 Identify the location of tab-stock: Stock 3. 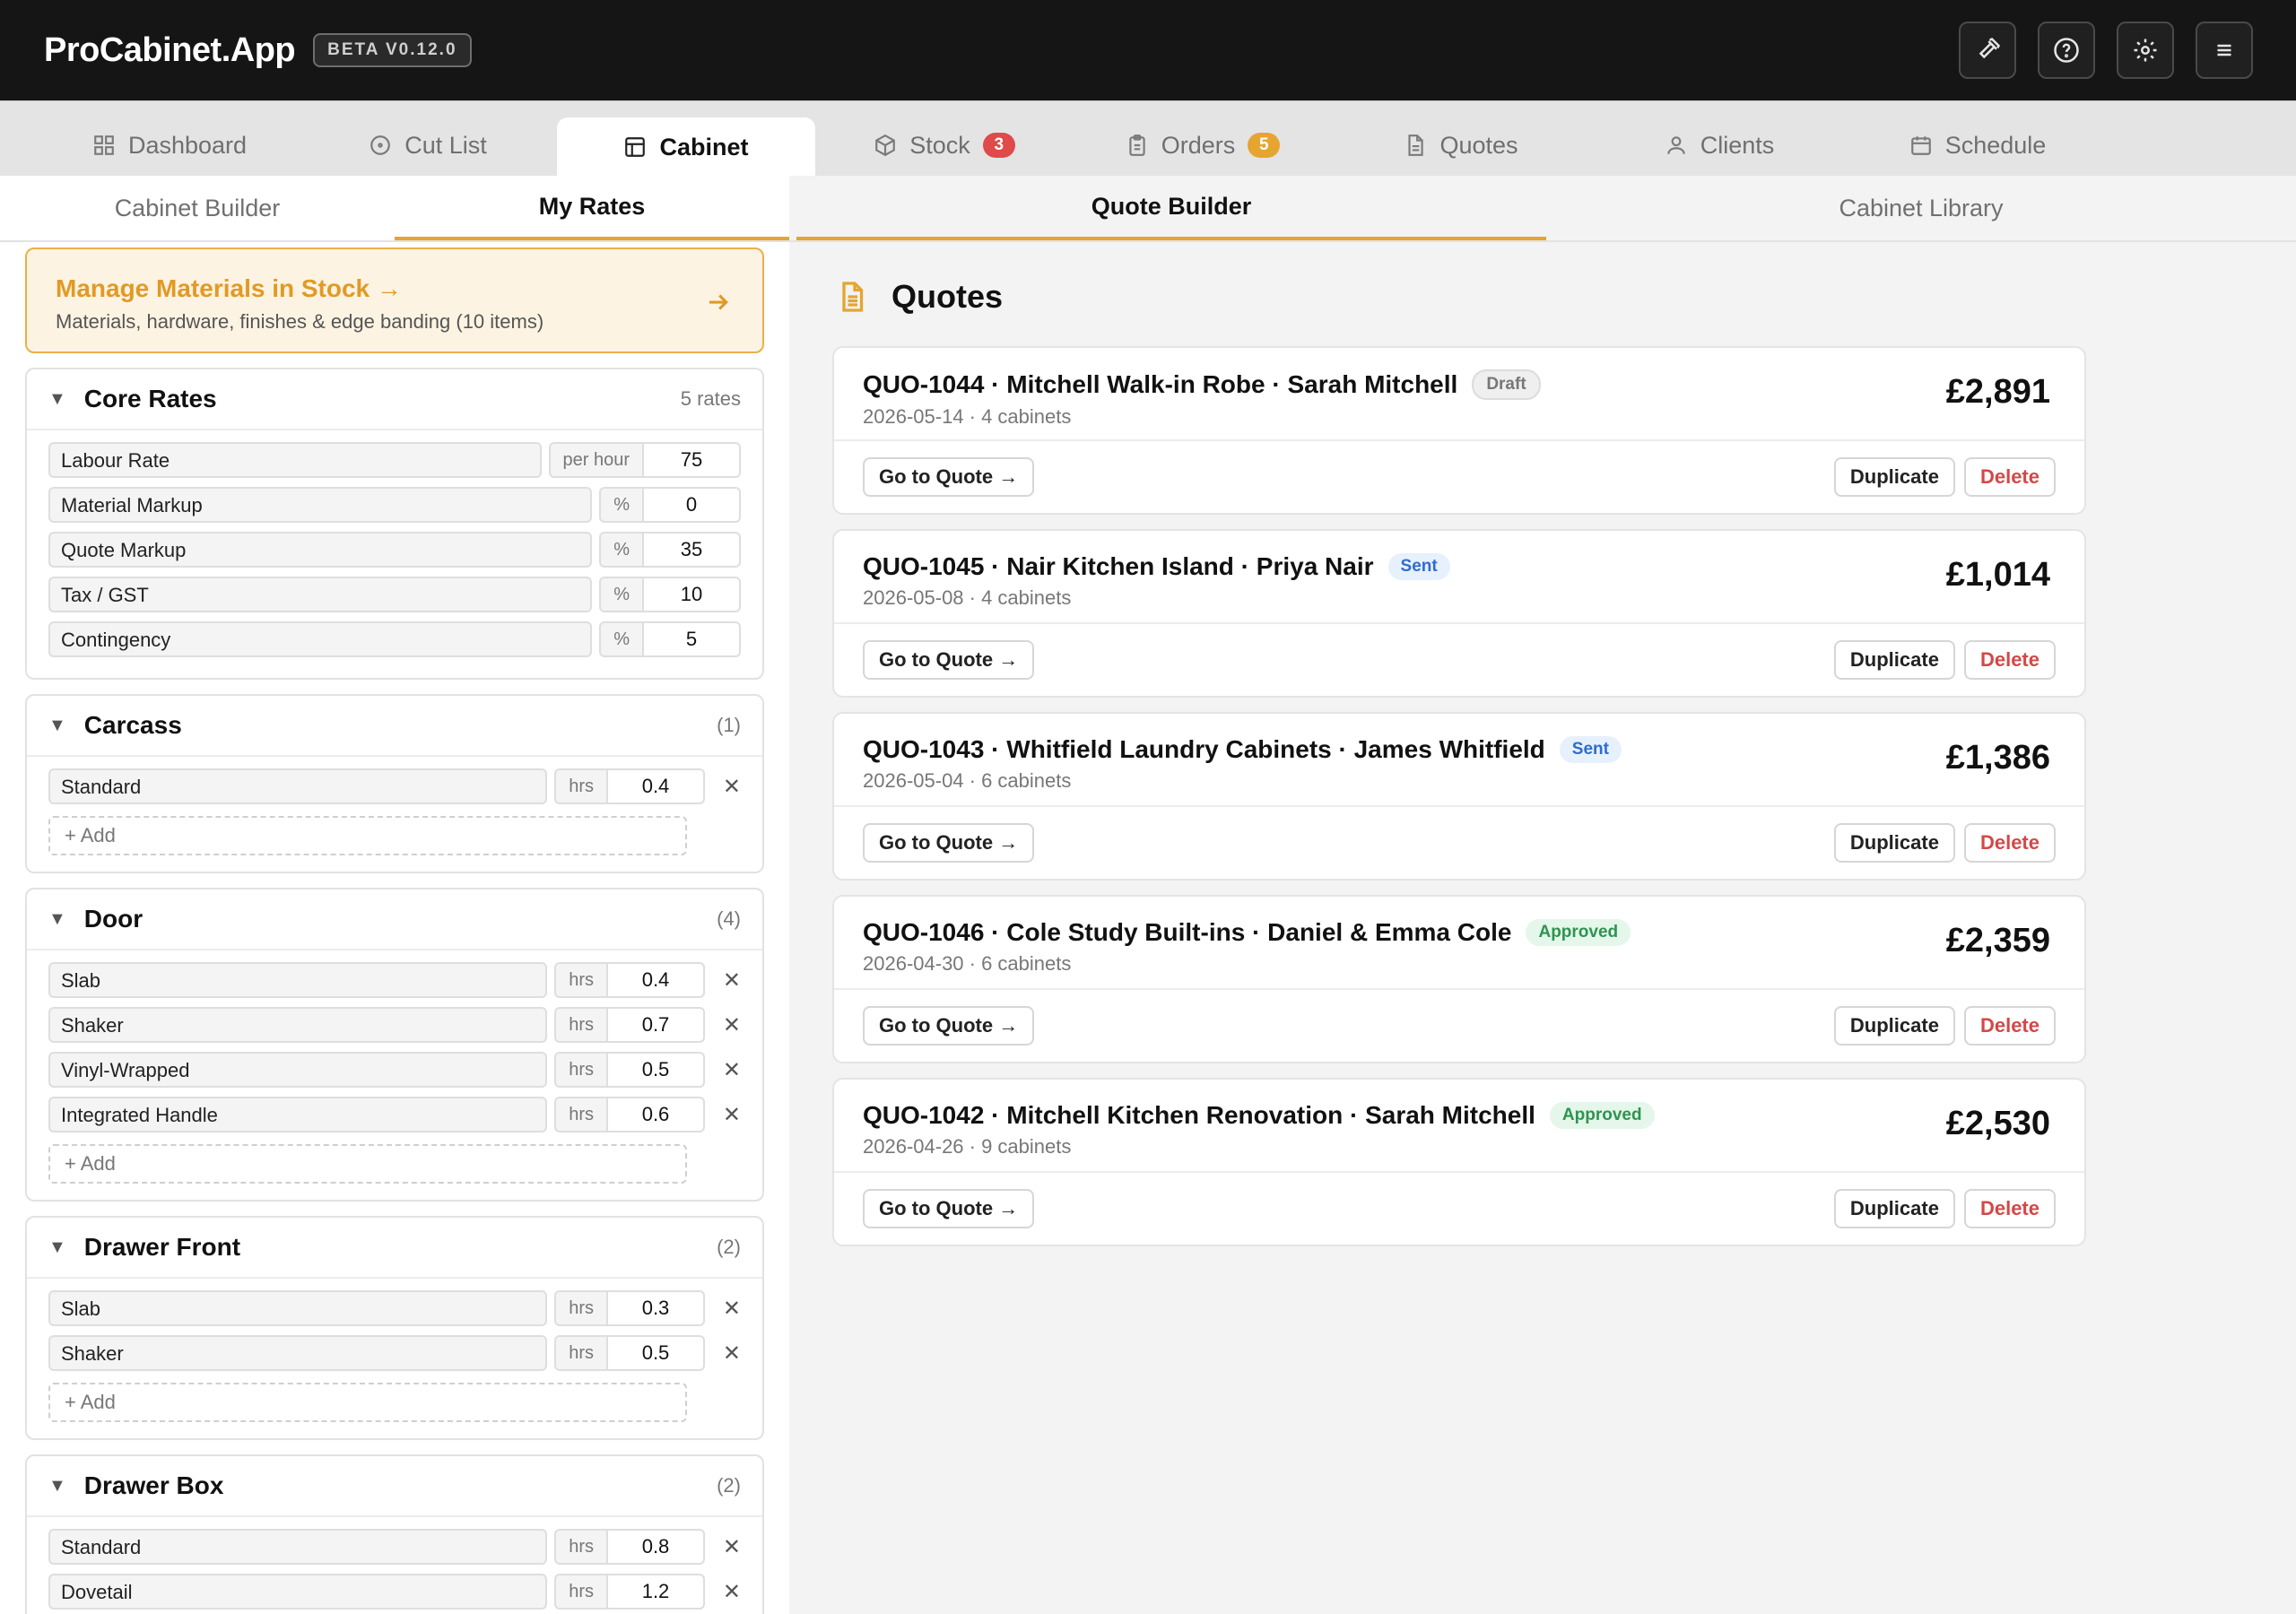
(944, 139).